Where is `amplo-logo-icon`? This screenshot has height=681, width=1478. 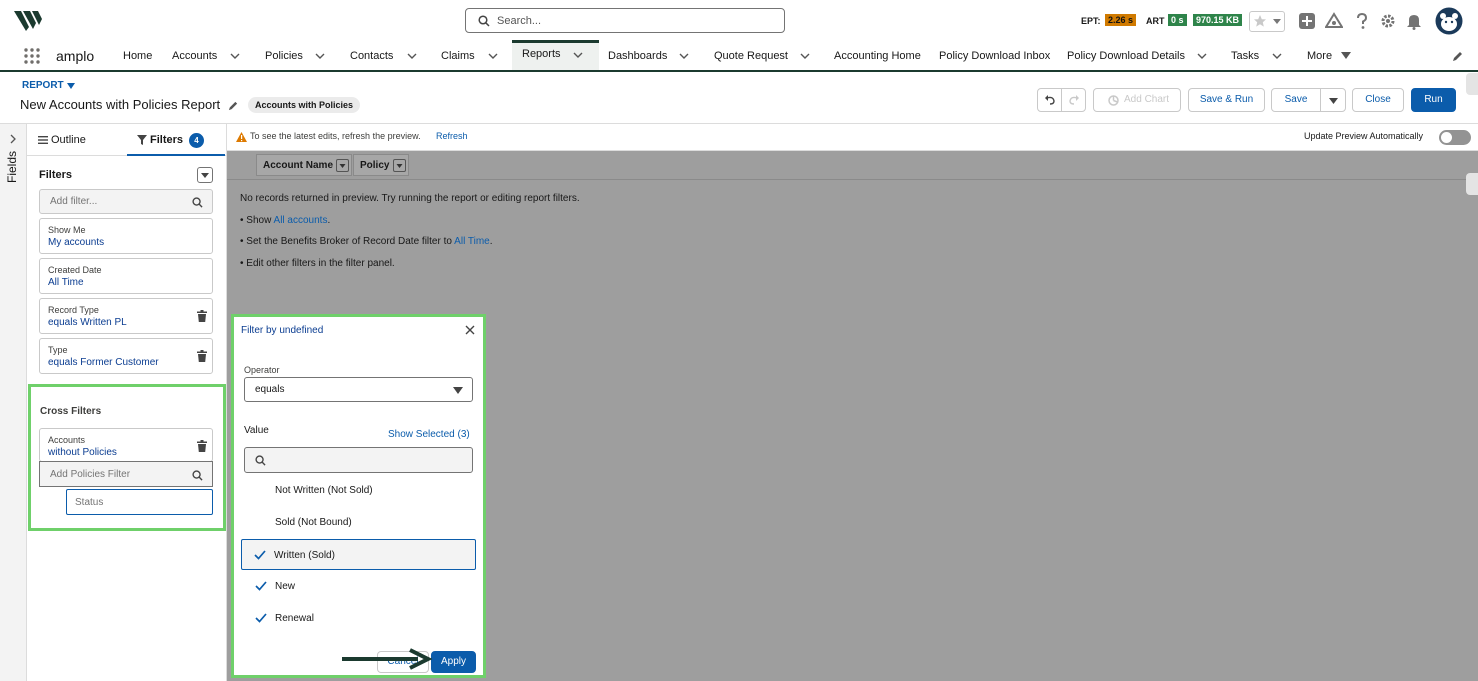 amplo-logo-icon is located at coordinates (30, 21).